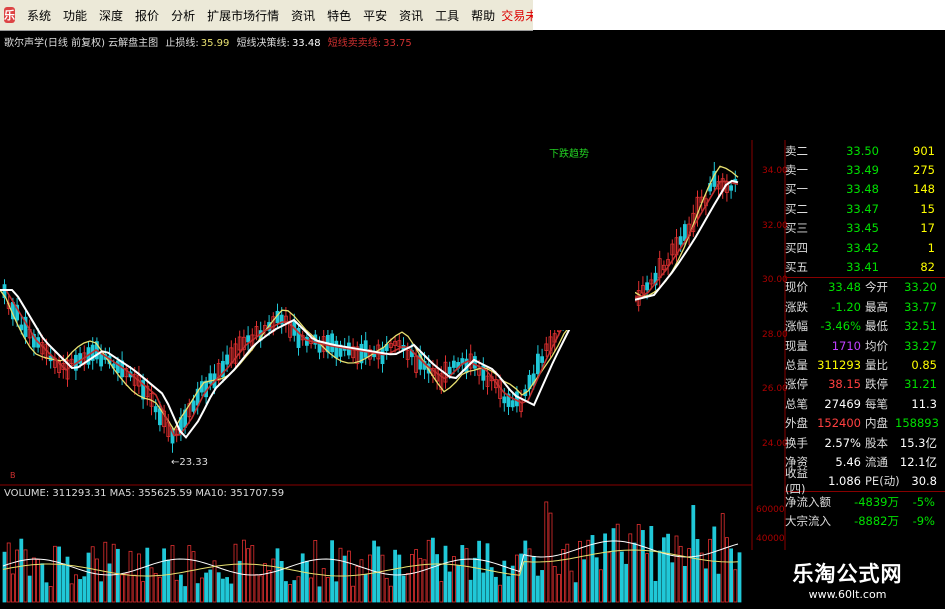 This screenshot has width=945, height=609. I want to click on order-book-row: 卖二 33.50 901, so click(865, 150).